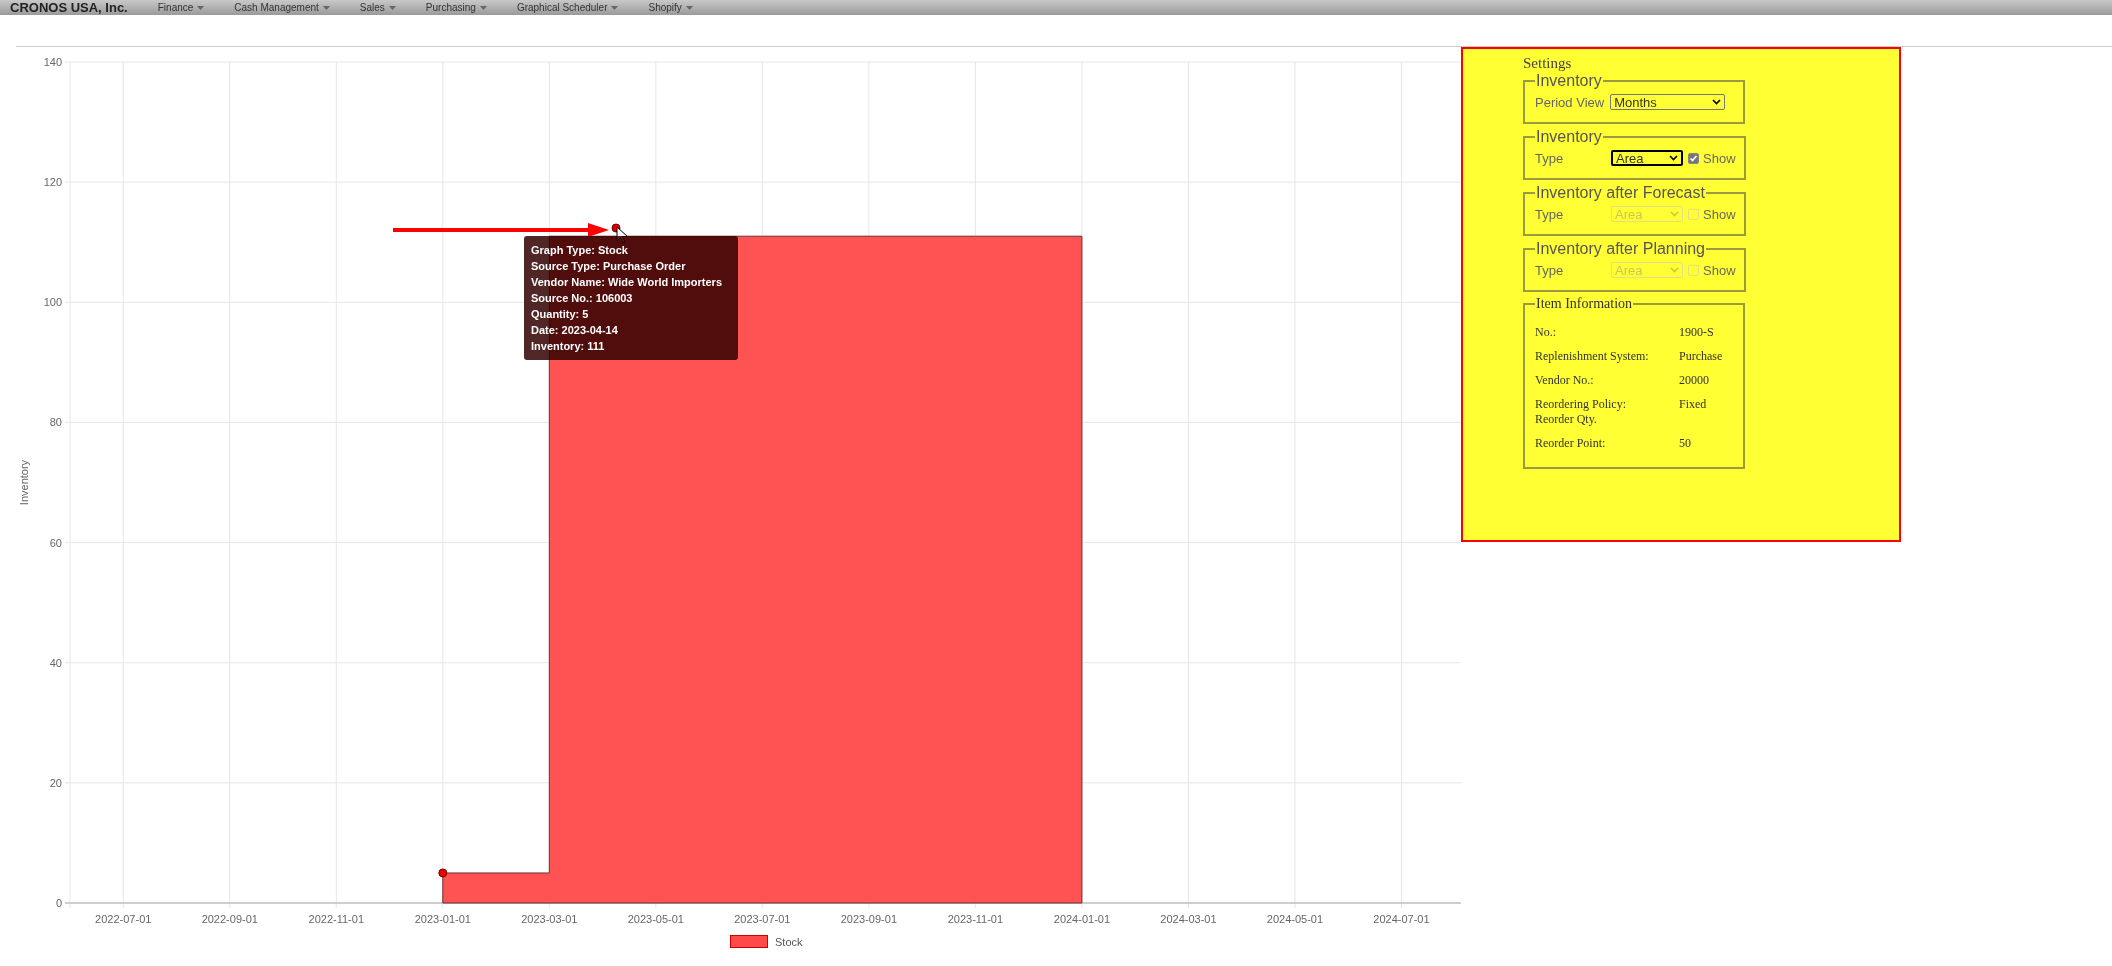 Image resolution: width=2112 pixels, height=966 pixels. Describe the element at coordinates (1701, 356) in the screenshot. I see `info-value: Purchase` at that location.